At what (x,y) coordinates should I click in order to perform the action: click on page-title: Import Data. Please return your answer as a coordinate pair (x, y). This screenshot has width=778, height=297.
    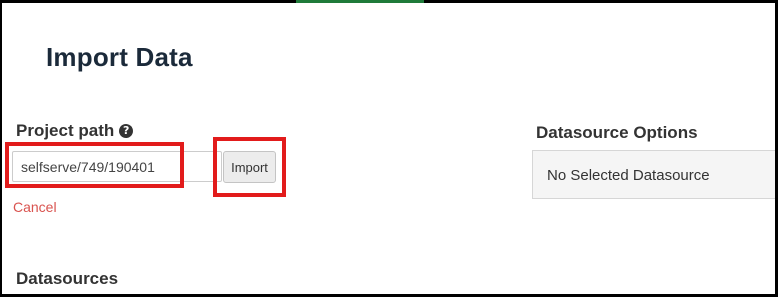
    Looking at the image, I should click on (119, 57).